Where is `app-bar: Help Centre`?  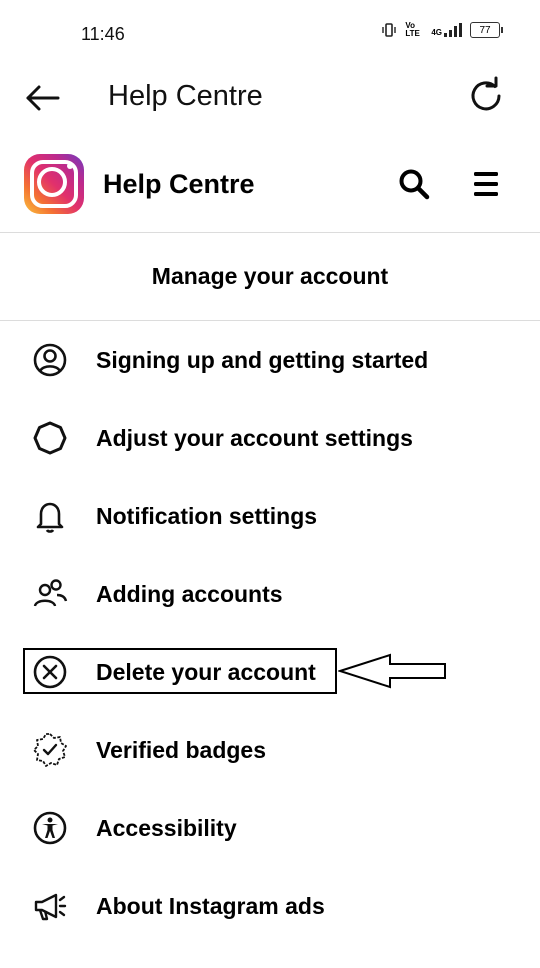 app-bar: Help Centre is located at coordinates (270, 98).